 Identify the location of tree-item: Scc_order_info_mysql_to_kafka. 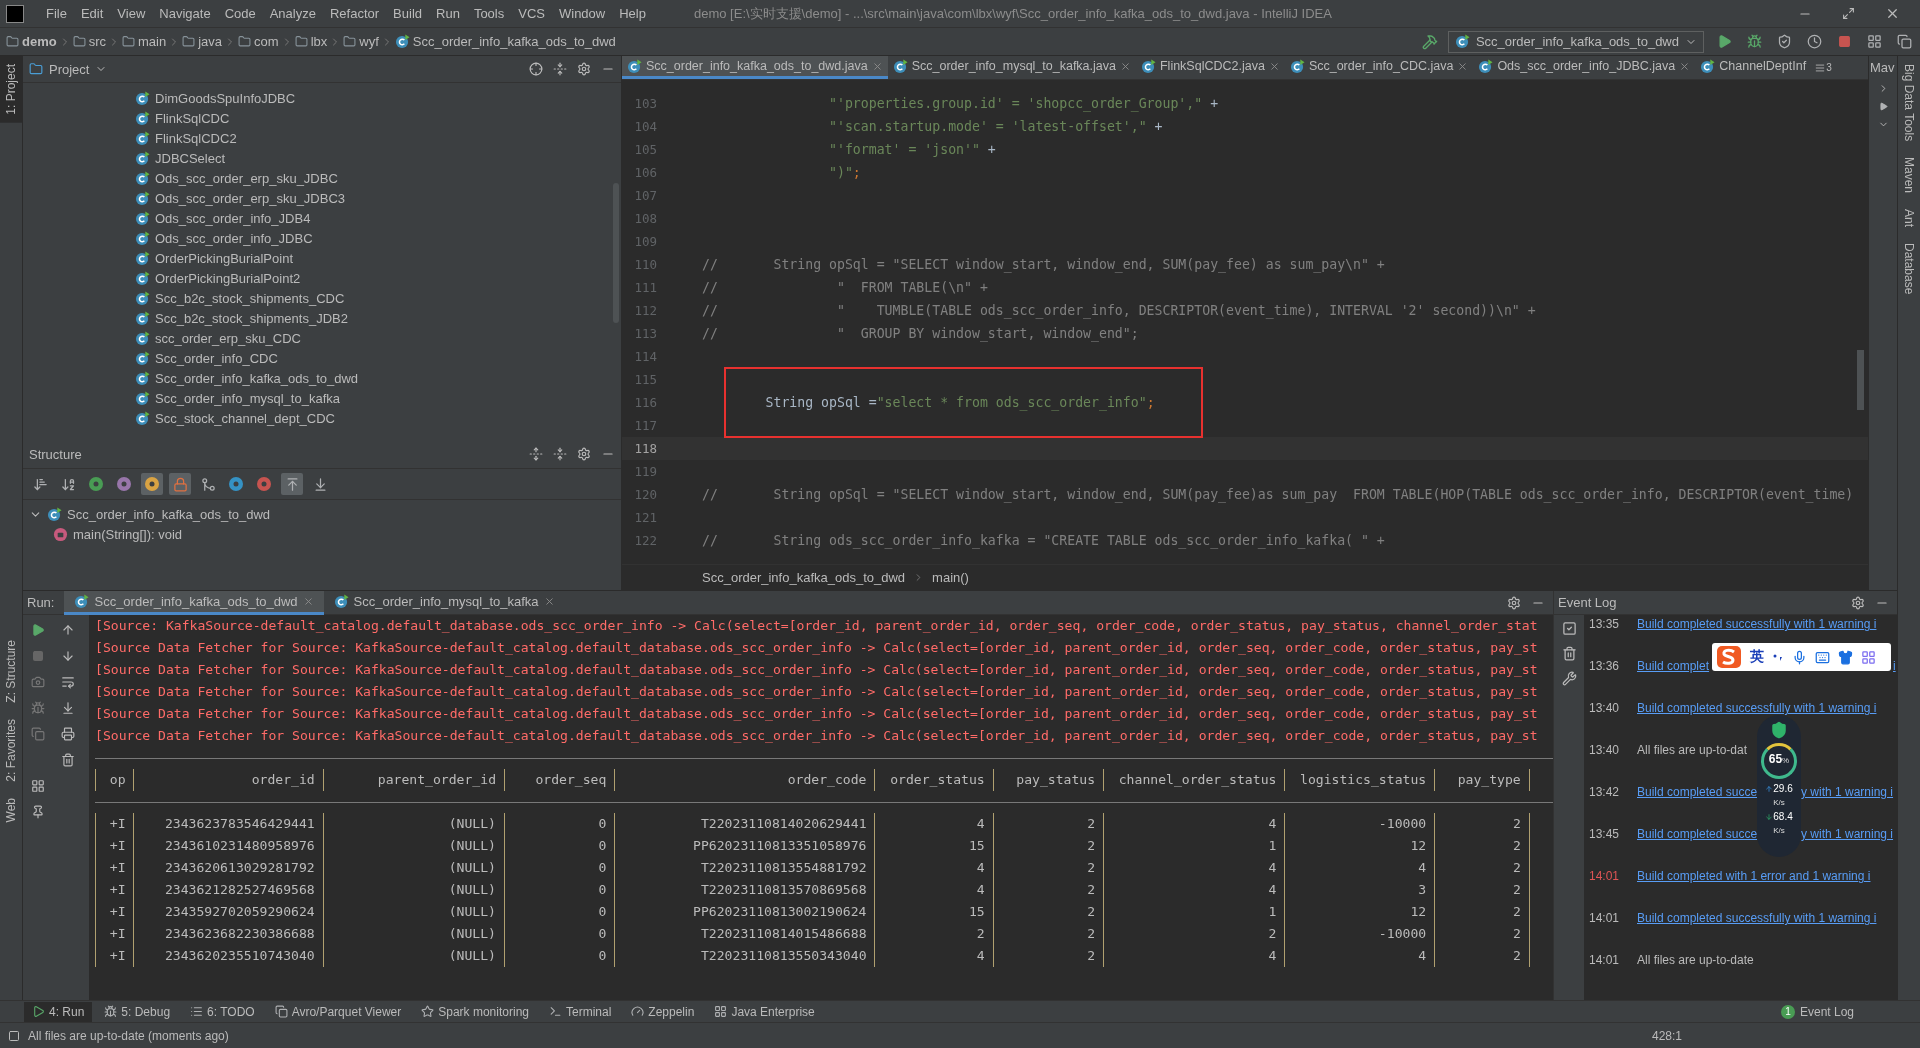
(247, 398).